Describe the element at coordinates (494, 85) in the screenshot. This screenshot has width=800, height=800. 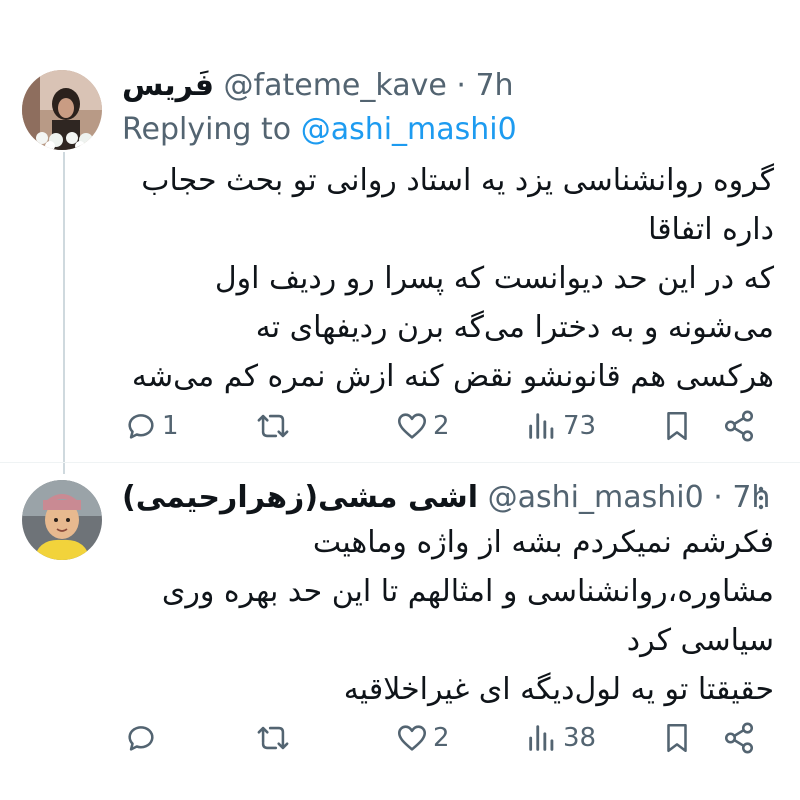
I see `timestamp: 7h` at that location.